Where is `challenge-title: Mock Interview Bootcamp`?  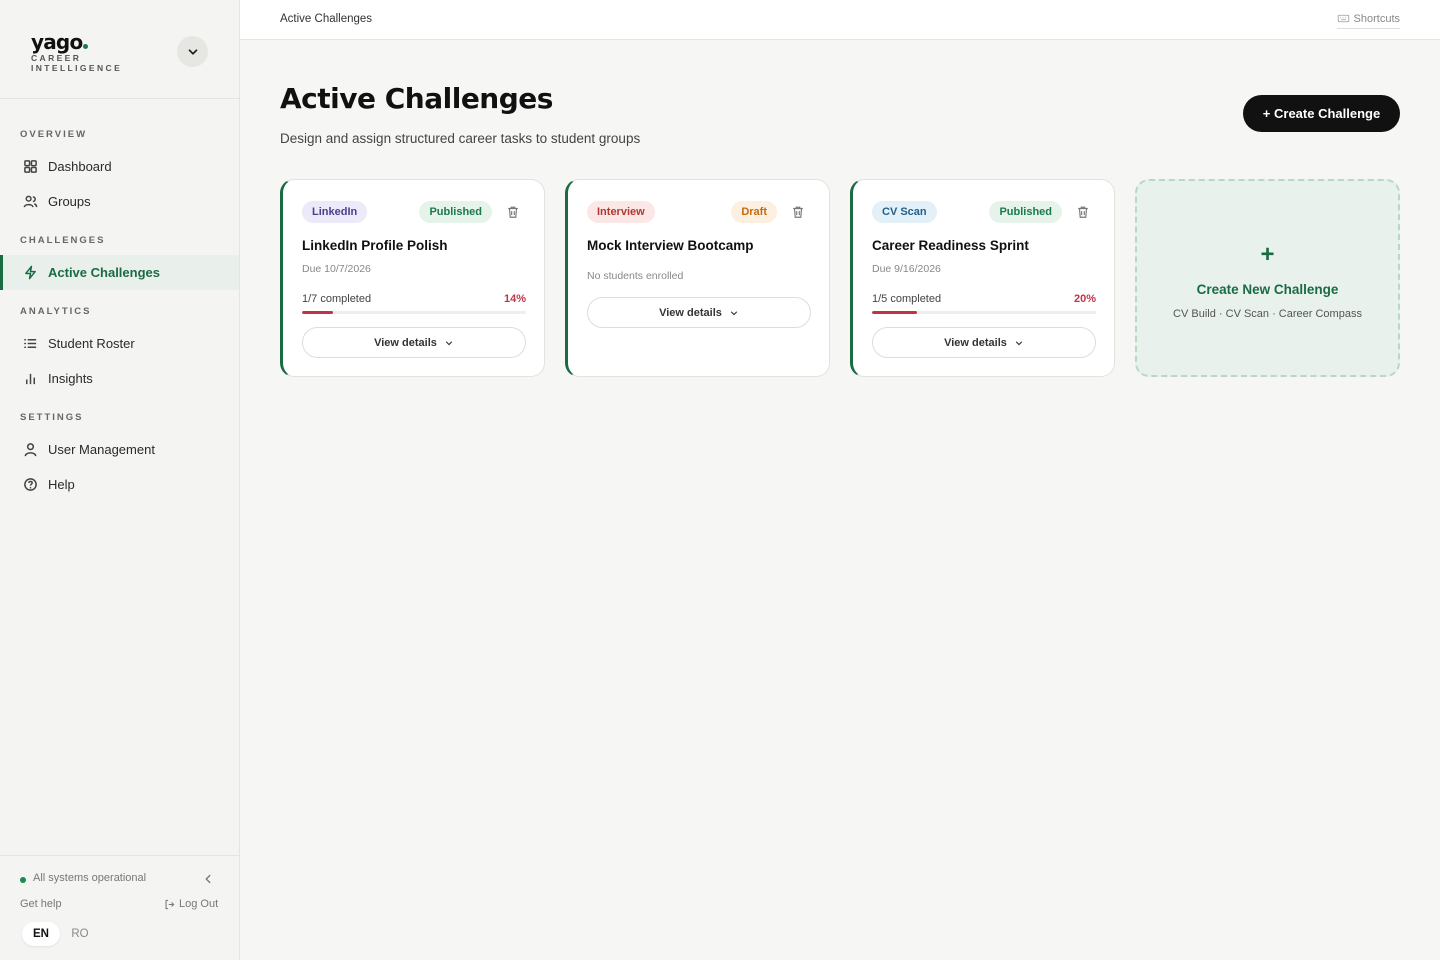
challenge-title: Mock Interview Bootcamp is located at coordinates (670, 245).